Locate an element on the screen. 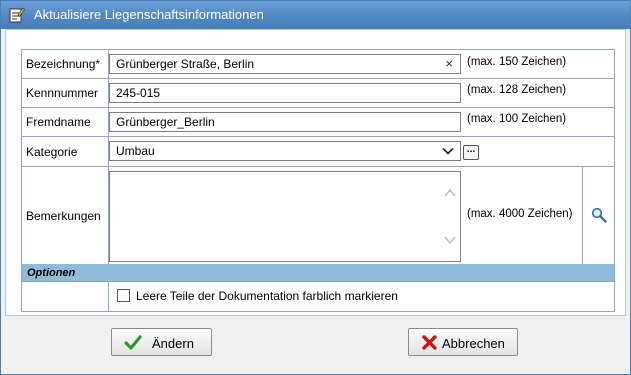 Image resolution: width=631 pixels, height=375 pixels. x-icon is located at coordinates (430, 342).